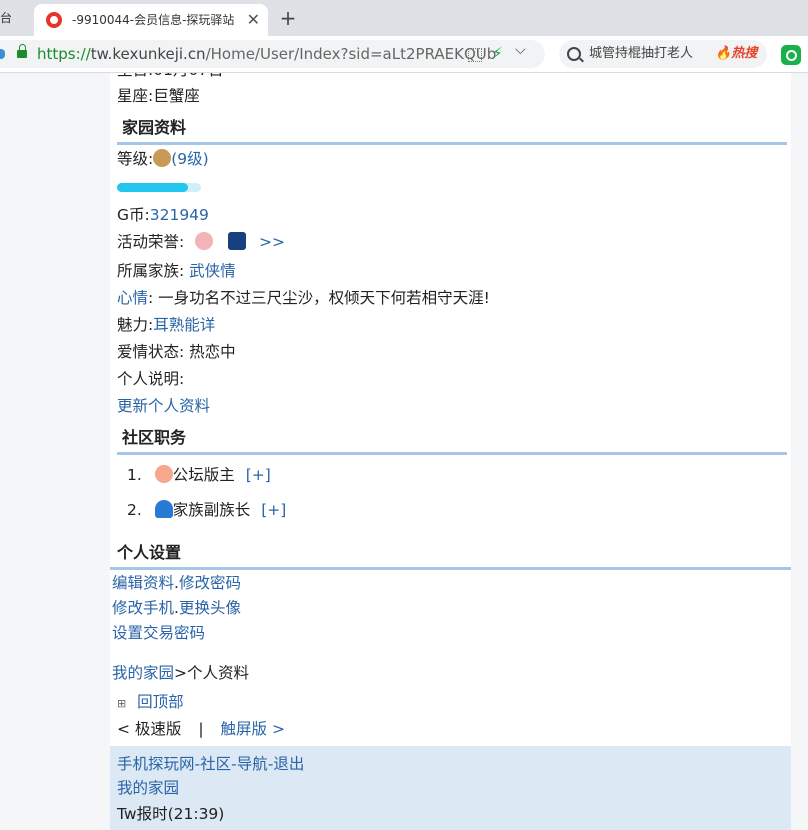  I want to click on level-line: 等级: (9级), so click(163, 159).